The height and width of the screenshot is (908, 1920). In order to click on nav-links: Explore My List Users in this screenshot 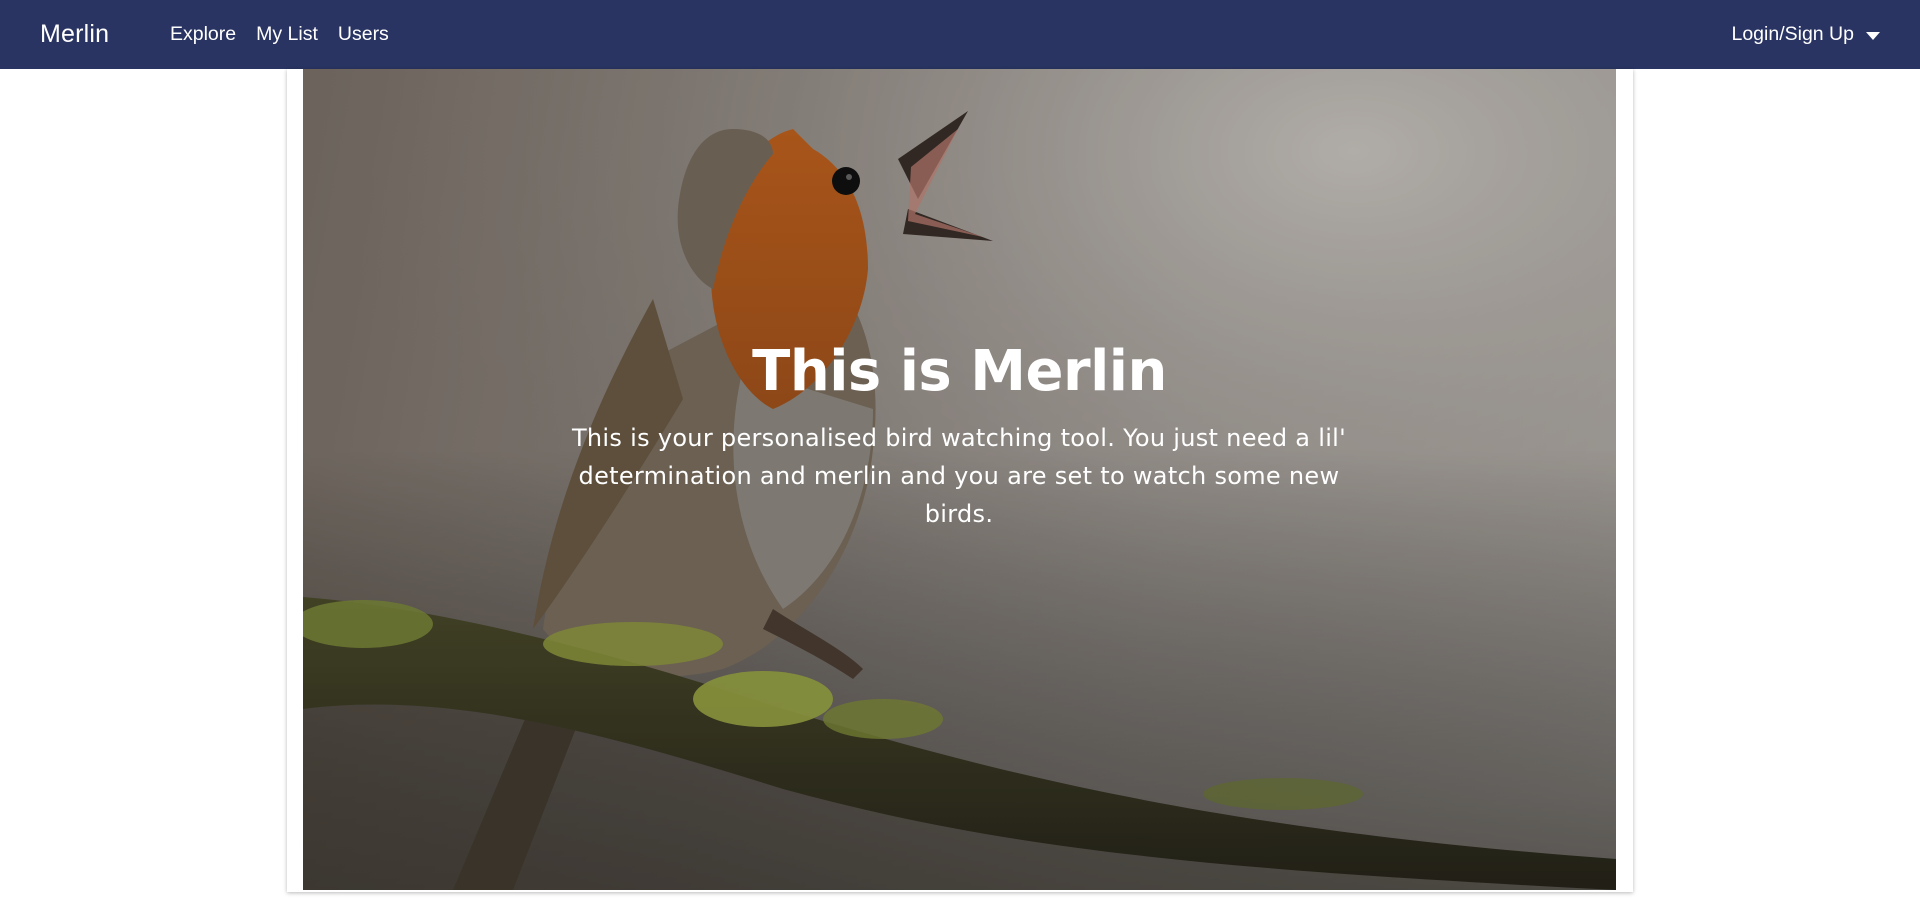, I will do `click(289, 34)`.